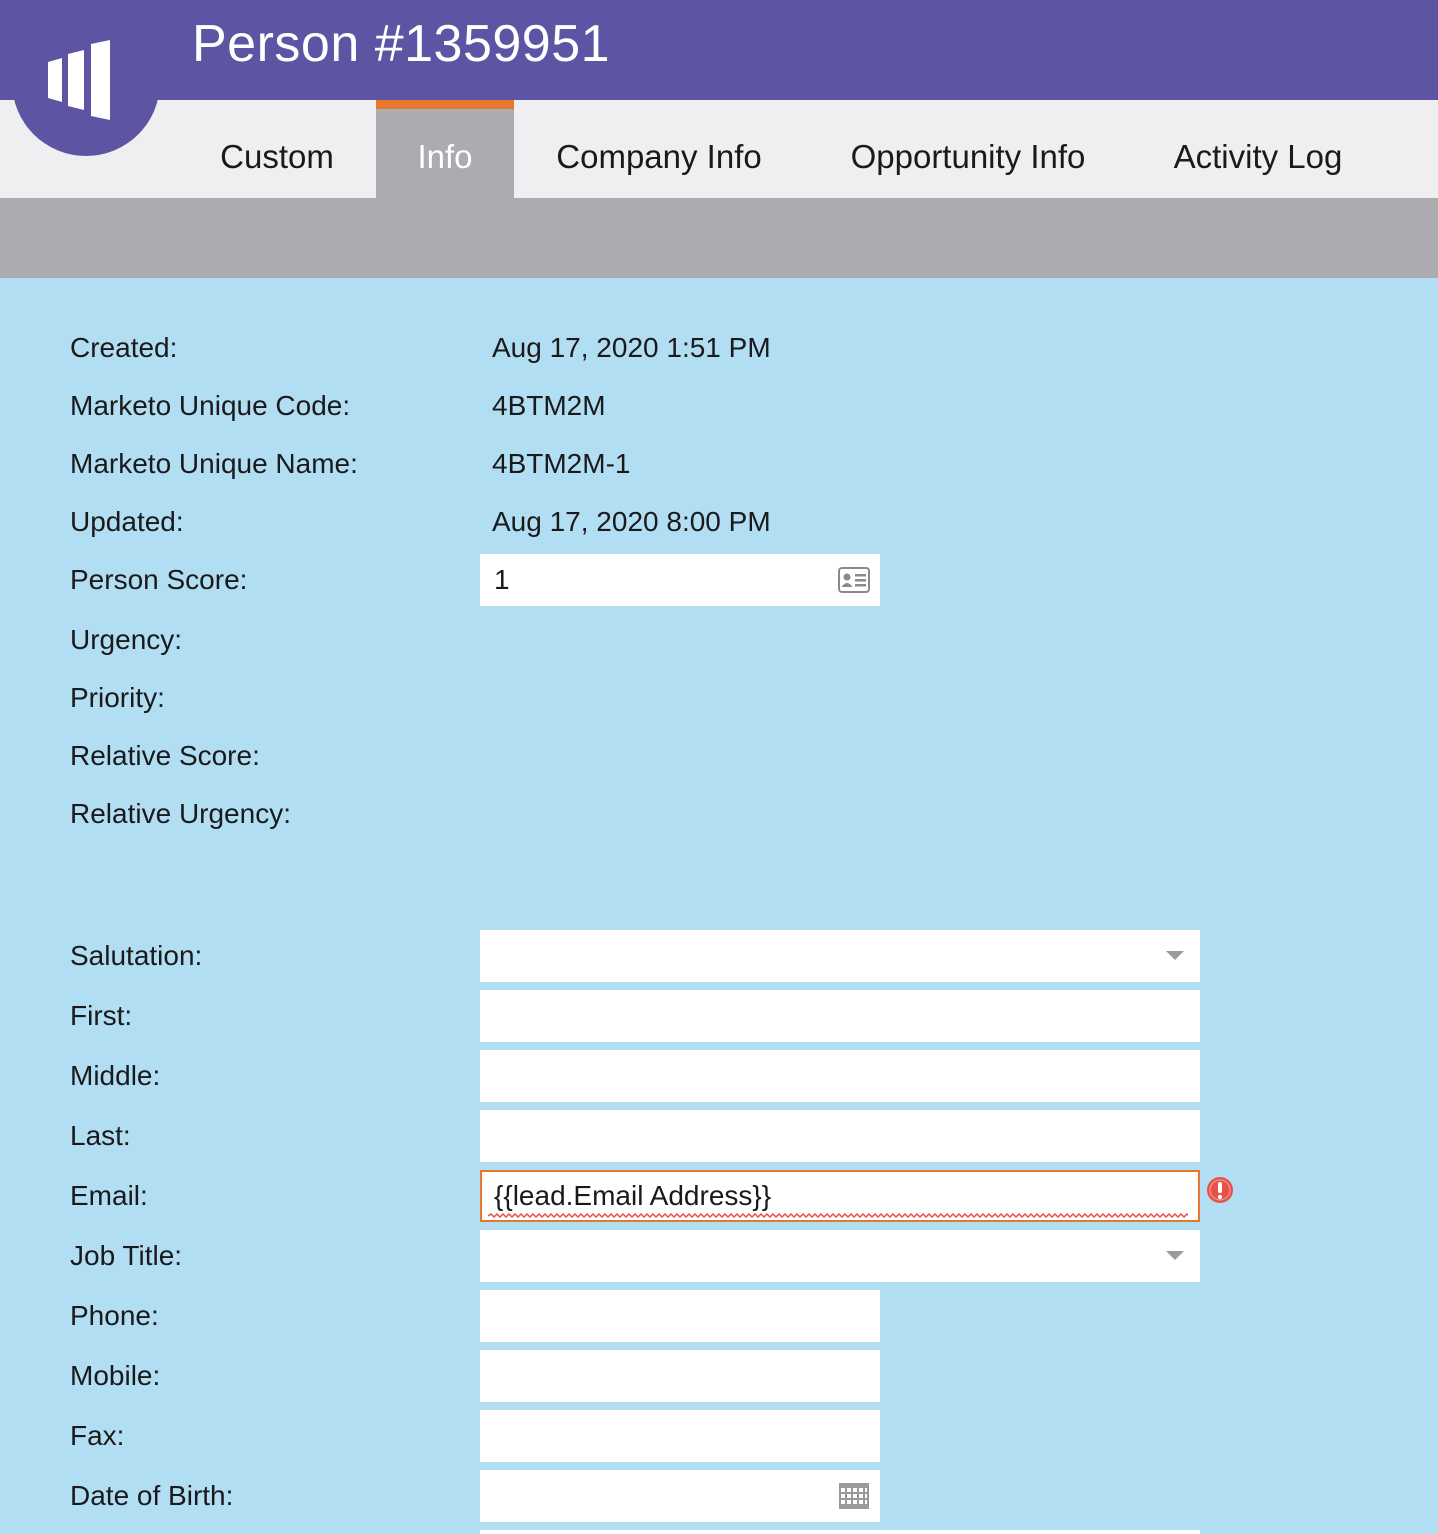 Image resolution: width=1438 pixels, height=1534 pixels. What do you see at coordinates (115, 1375) in the screenshot?
I see `mobile-label: Mobile:` at bounding box center [115, 1375].